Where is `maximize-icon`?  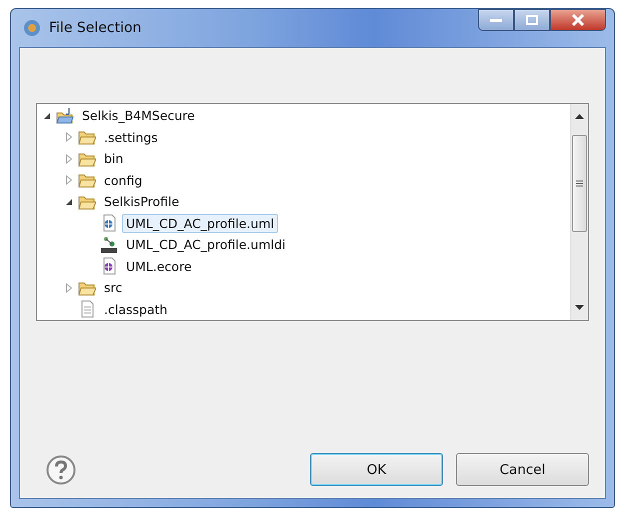 maximize-icon is located at coordinates (532, 20).